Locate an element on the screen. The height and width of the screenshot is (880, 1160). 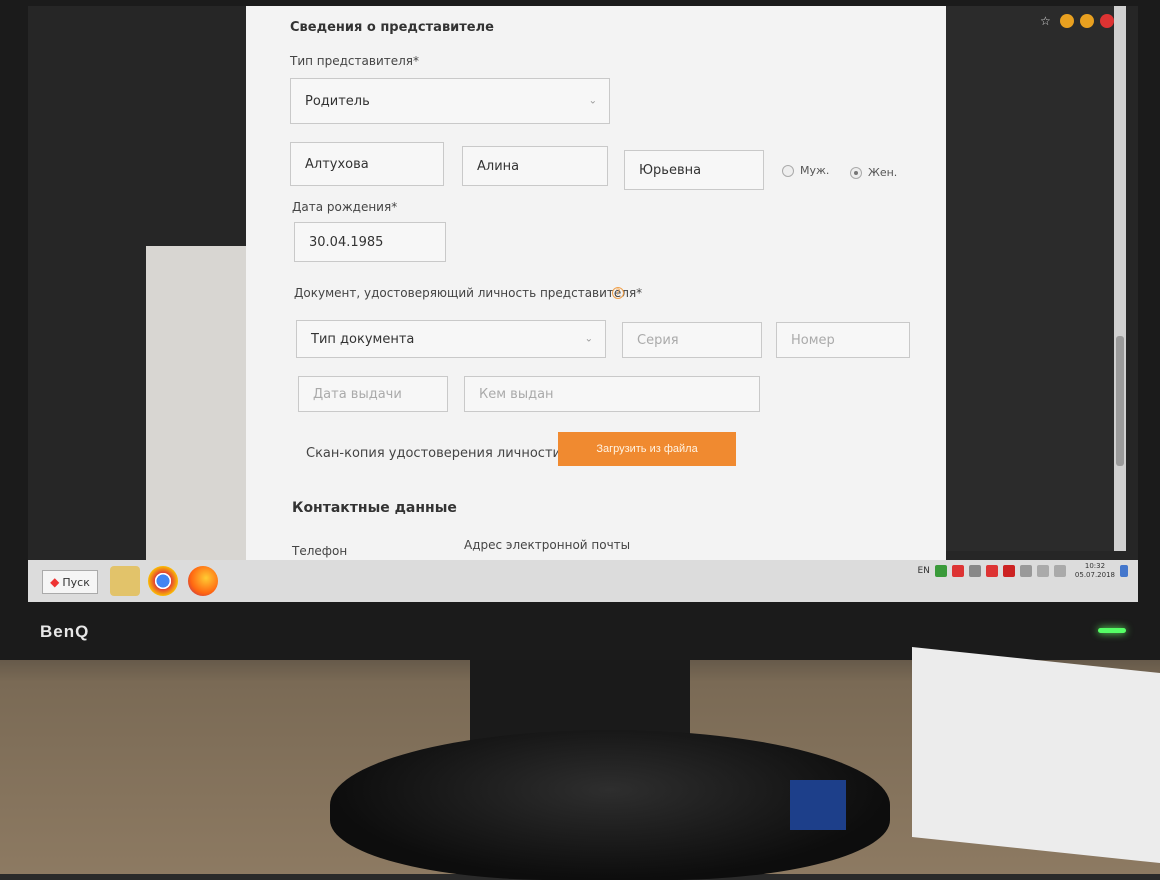
explorer-icon is located at coordinates (125, 581).